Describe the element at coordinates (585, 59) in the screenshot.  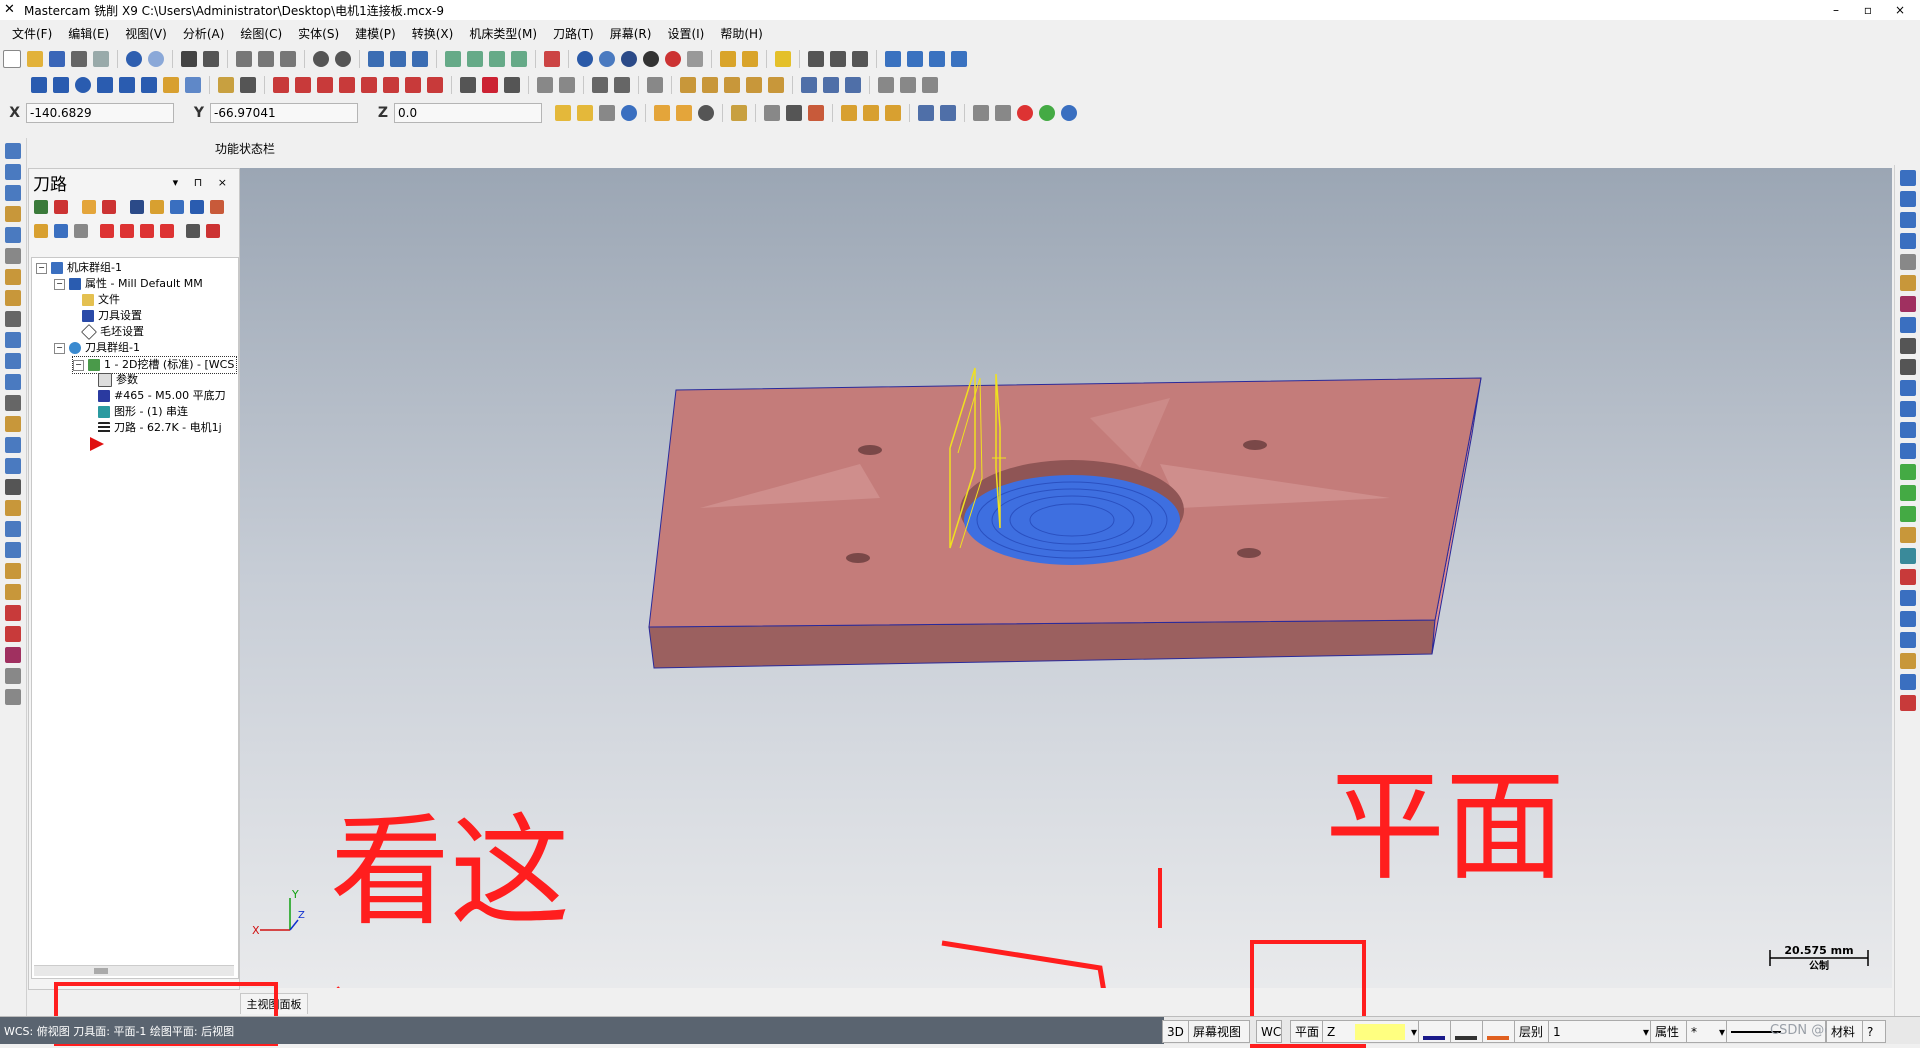
I see `wireframe-icon` at that location.